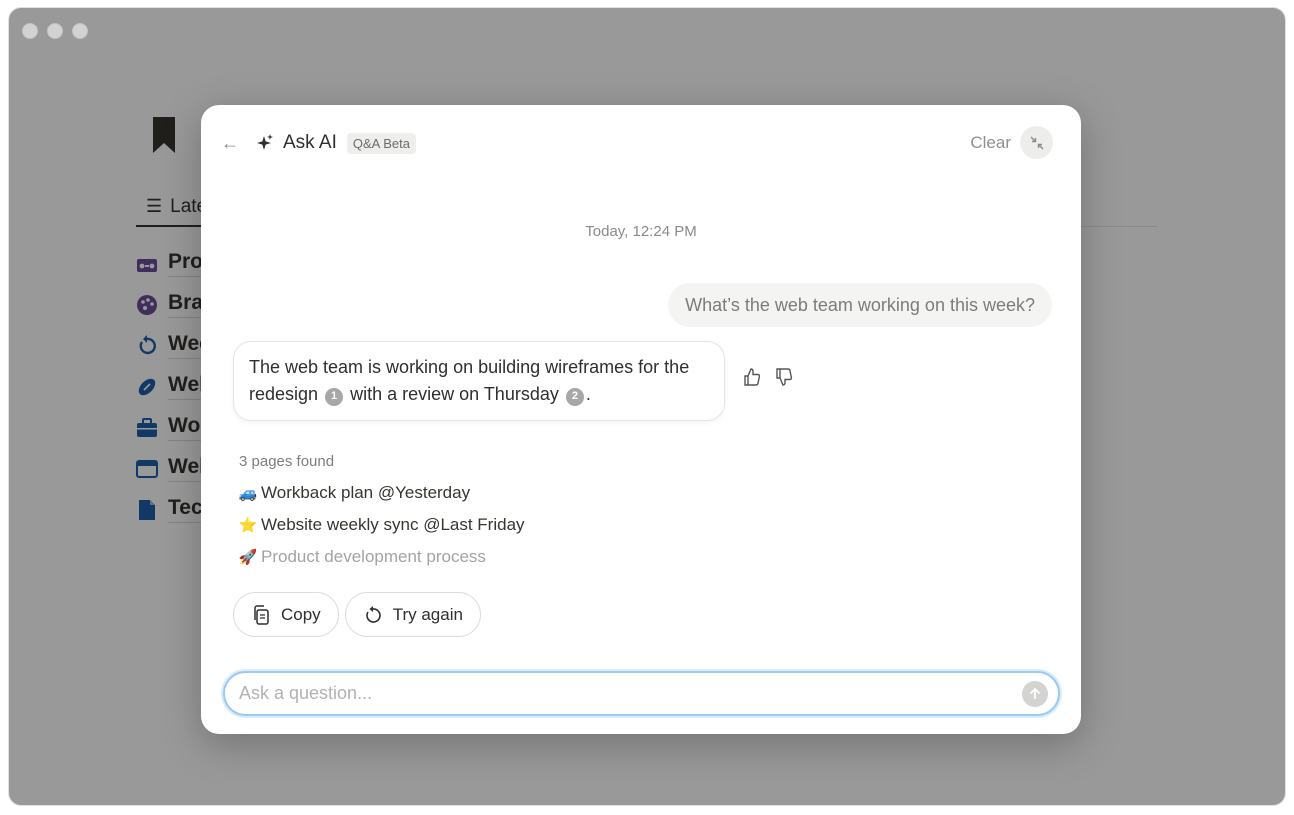 The image size is (1294, 815). Describe the element at coordinates (574, 396) in the screenshot. I see `citation-badge: 2` at that location.